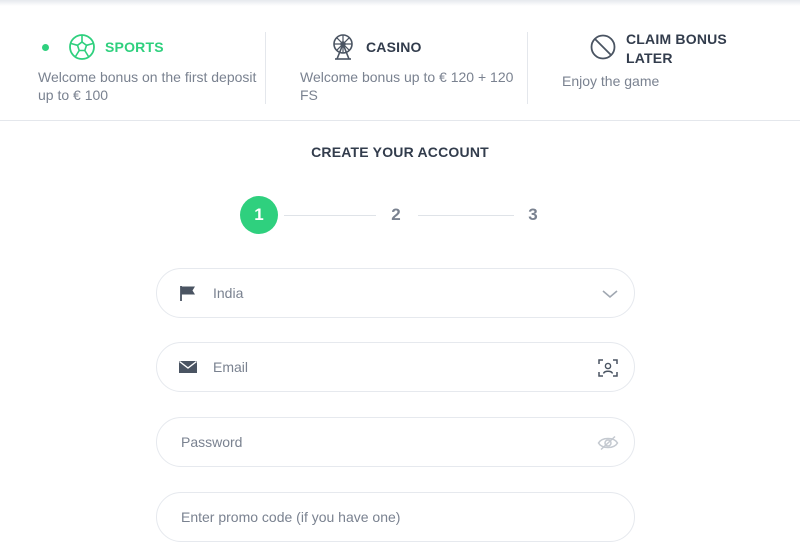 This screenshot has width=800, height=551. I want to click on bonus-sports-header: SPORTS, so click(148, 47).